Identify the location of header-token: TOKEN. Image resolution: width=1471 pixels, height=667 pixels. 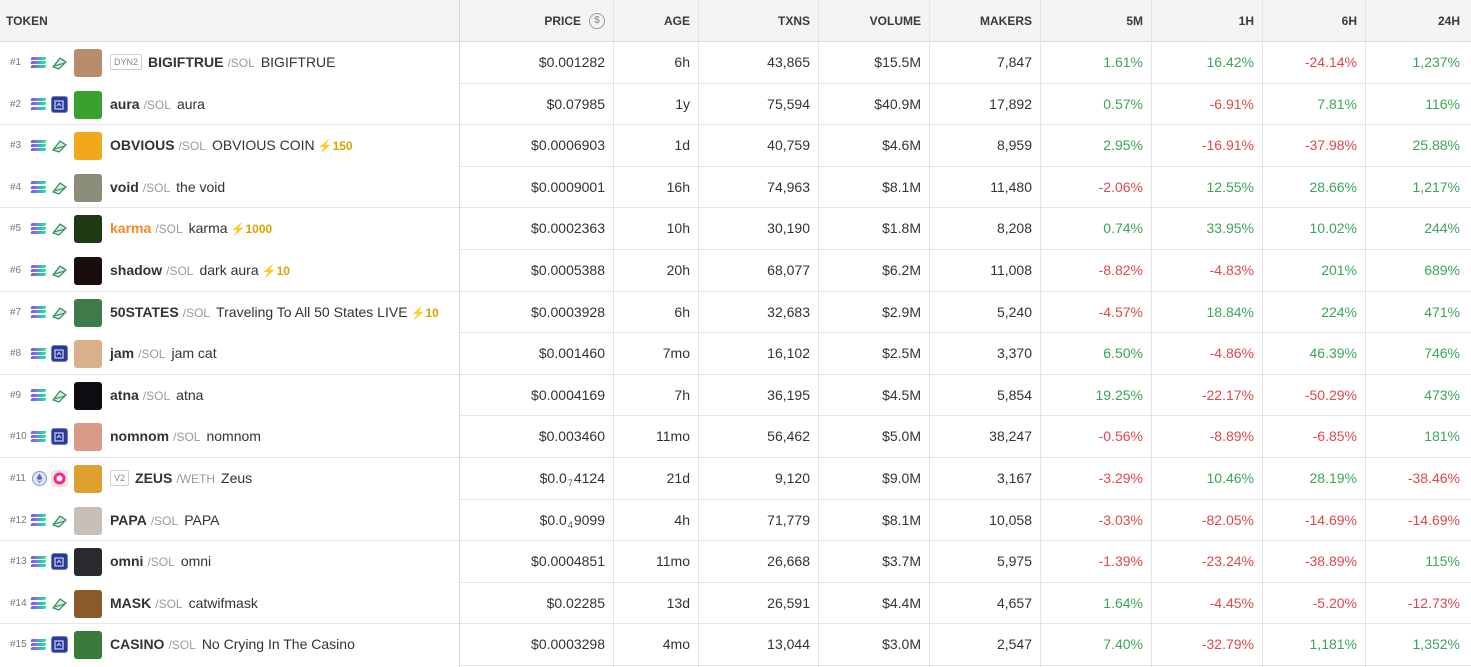
(27, 21).